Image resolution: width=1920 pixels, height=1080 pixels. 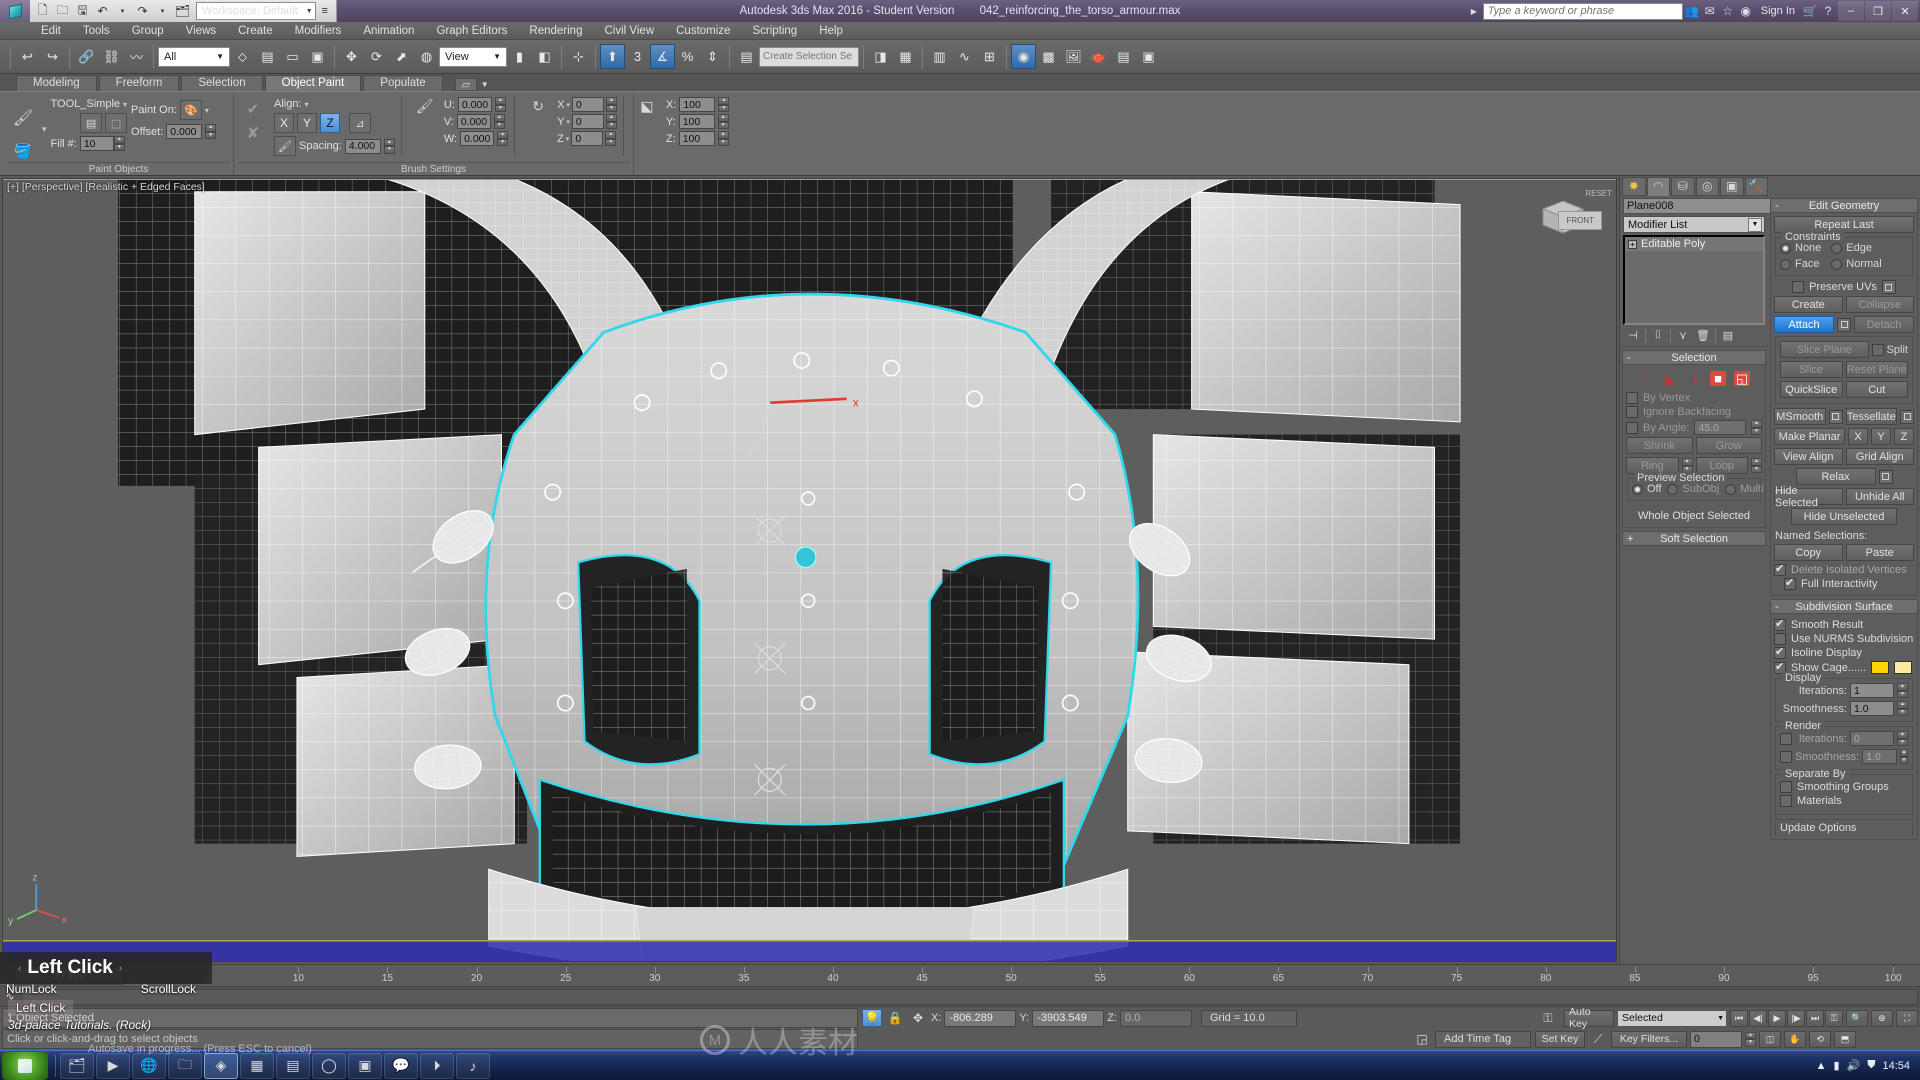 What do you see at coordinates (437, 1065) in the screenshot?
I see `taskbar-player-icon: ⏵` at bounding box center [437, 1065].